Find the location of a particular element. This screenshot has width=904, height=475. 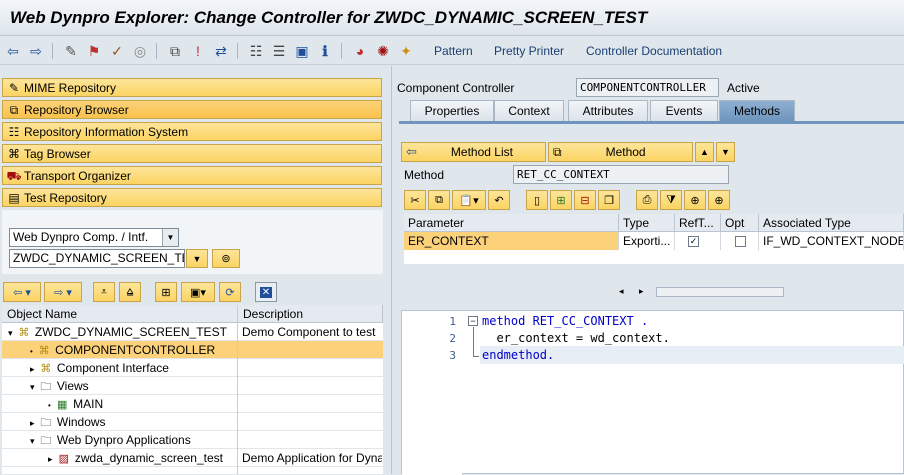

opt-checkbox is located at coordinates (740, 242).